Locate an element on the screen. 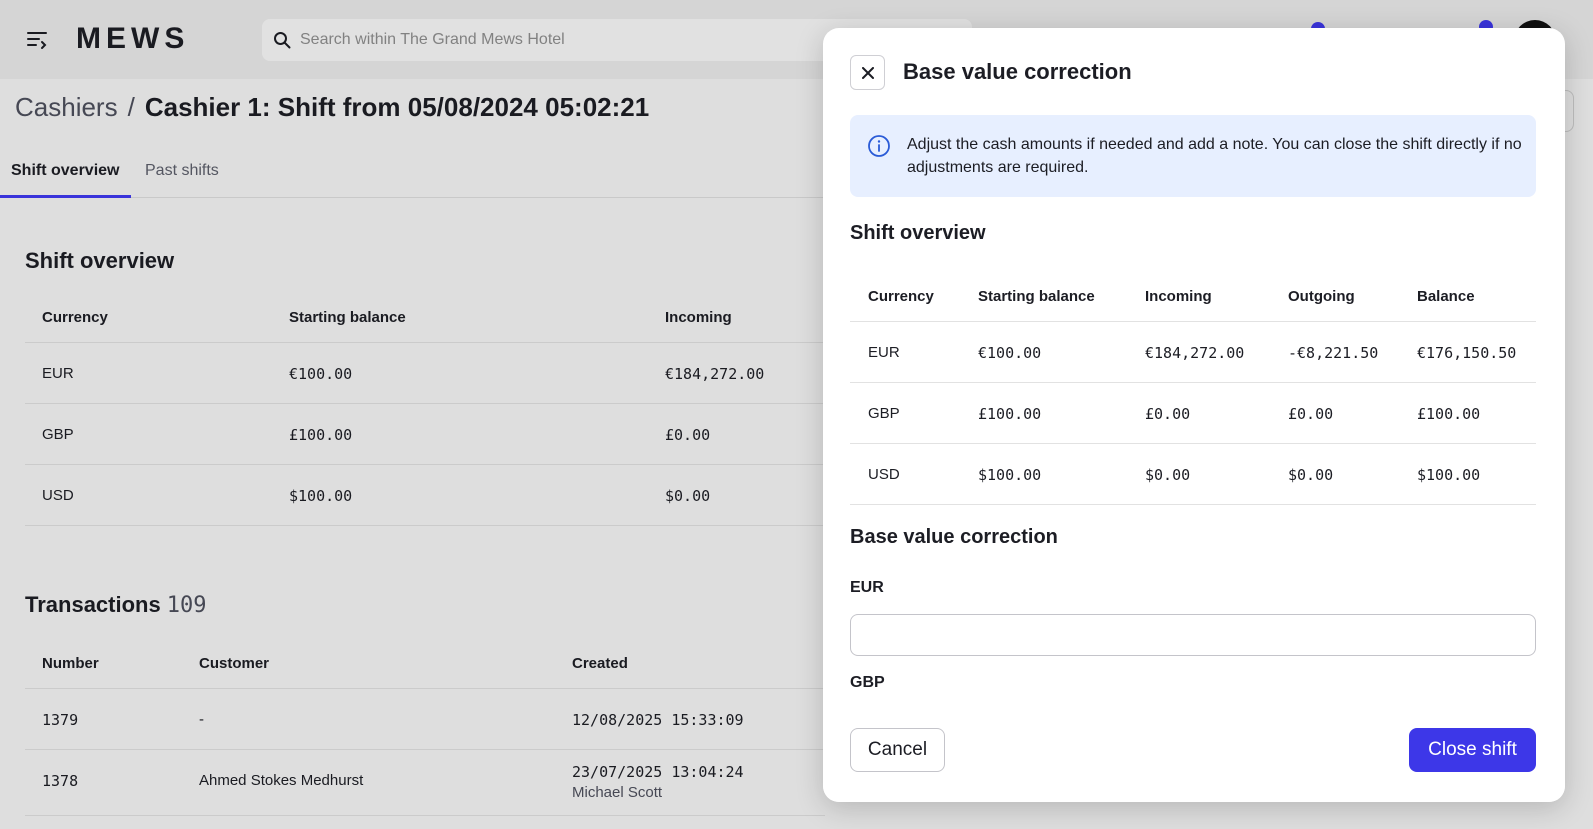 The height and width of the screenshot is (829, 1593). close-shift-button: Close shift is located at coordinates (1472, 750).